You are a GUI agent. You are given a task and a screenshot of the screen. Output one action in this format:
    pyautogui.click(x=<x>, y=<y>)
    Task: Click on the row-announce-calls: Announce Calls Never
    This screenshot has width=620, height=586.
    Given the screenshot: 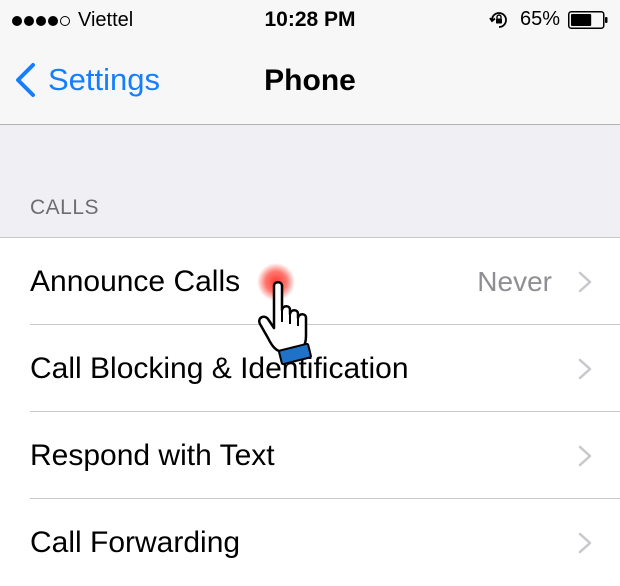 What is the action you would take?
    pyautogui.click(x=310, y=281)
    